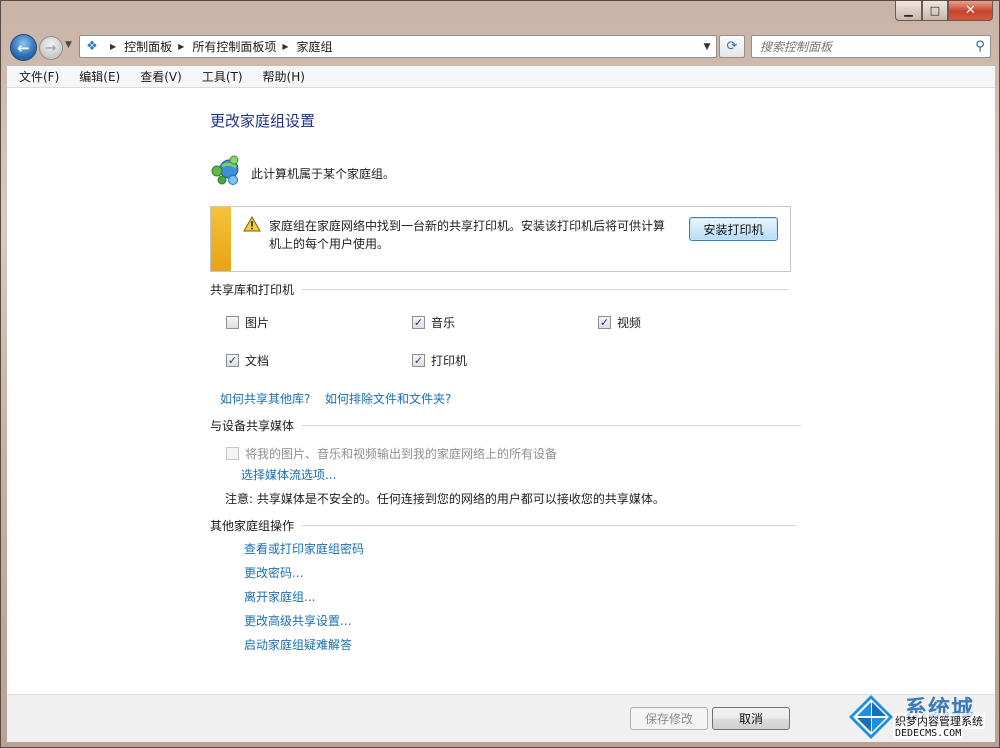 This screenshot has height=748, width=1000. I want to click on checkbox-label: 视频, so click(629, 323).